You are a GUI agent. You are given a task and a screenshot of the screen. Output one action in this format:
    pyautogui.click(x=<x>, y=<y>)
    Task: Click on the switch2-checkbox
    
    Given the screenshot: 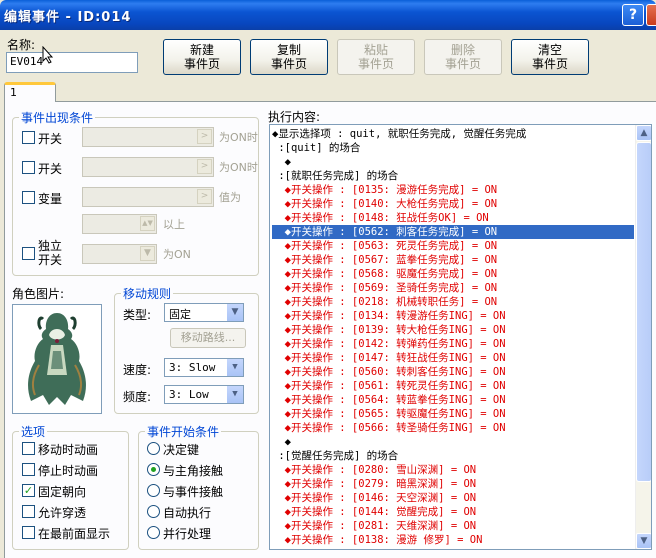 What is the action you would take?
    pyautogui.click(x=28, y=167)
    